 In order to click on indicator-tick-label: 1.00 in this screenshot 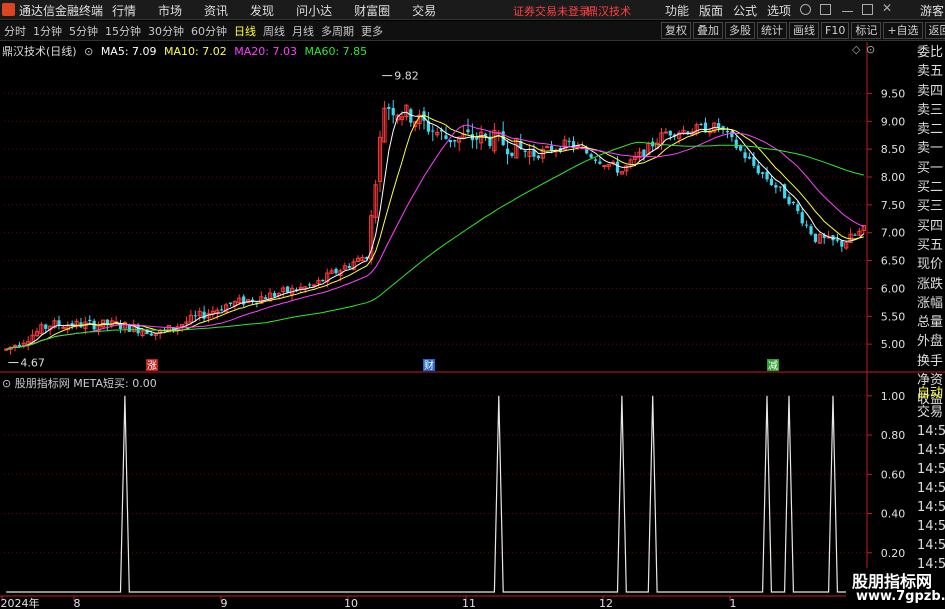, I will do `click(893, 396)`.